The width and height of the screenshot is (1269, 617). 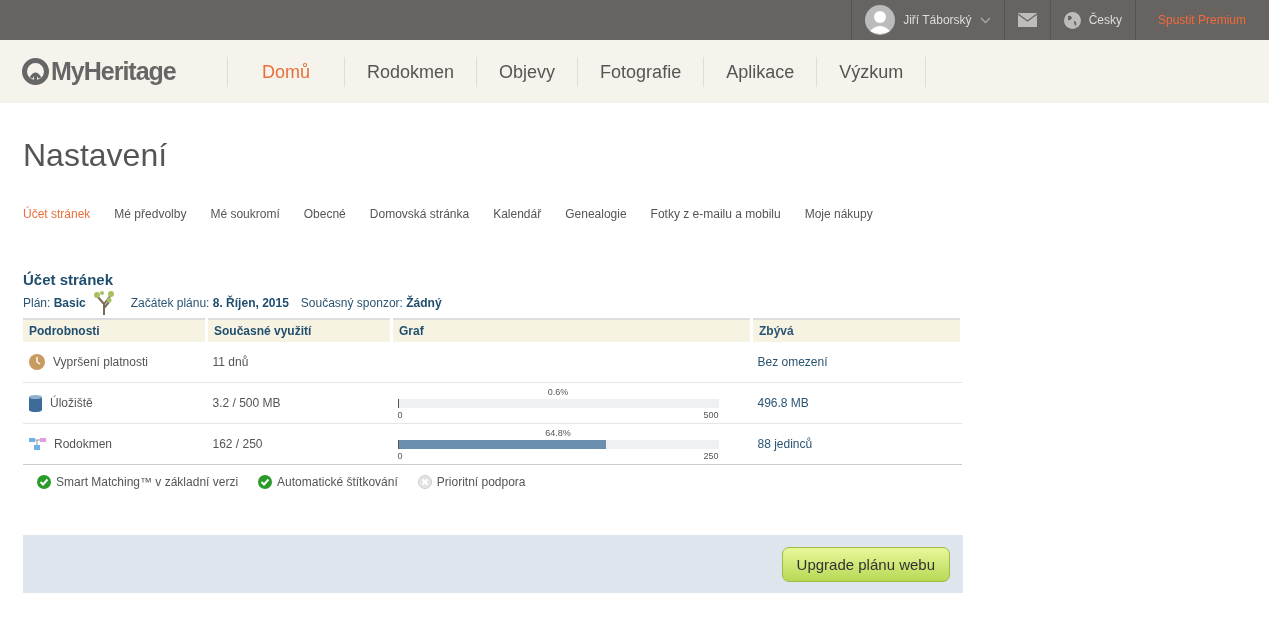 What do you see at coordinates (711, 455) in the screenshot?
I see `scale-max: 250` at bounding box center [711, 455].